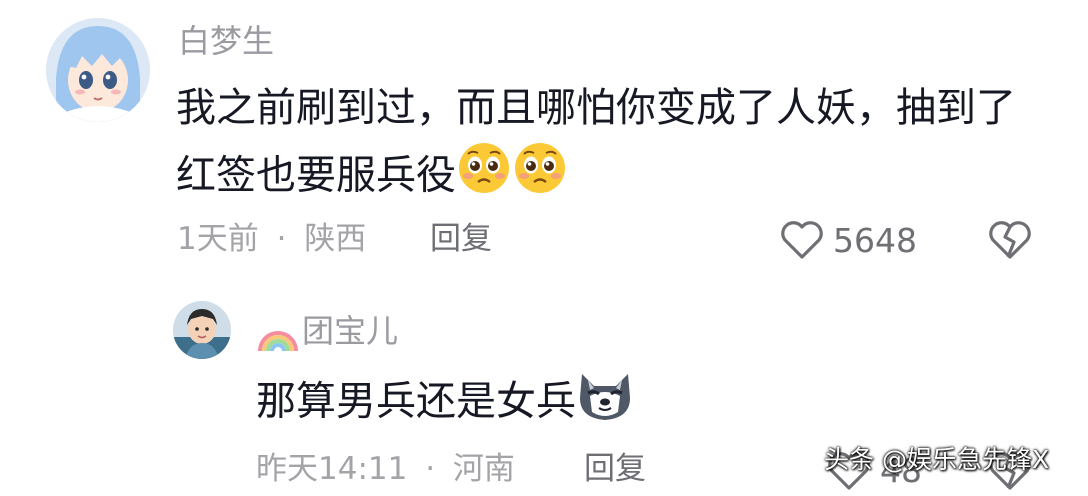 The image size is (1088, 496). What do you see at coordinates (605, 403) in the screenshot?
I see `wolf-face-emoji` at bounding box center [605, 403].